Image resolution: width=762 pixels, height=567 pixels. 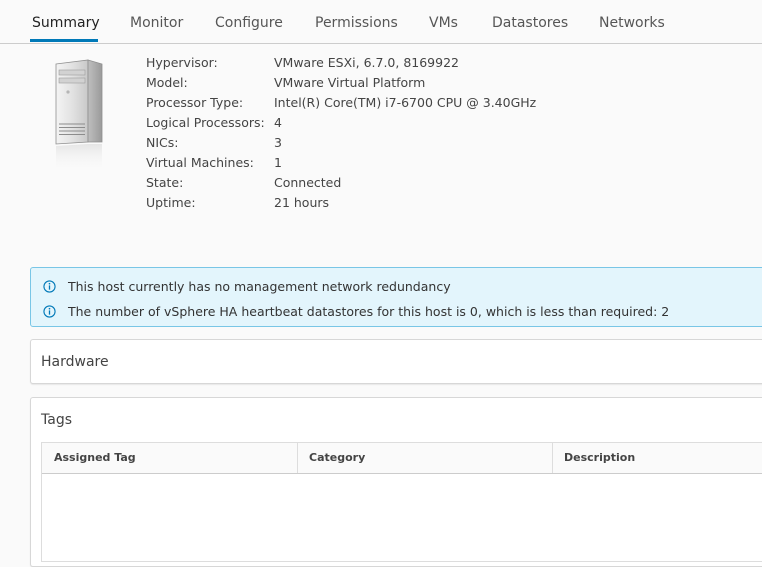 I want to click on prop-label: Logical Processors:, so click(x=205, y=122).